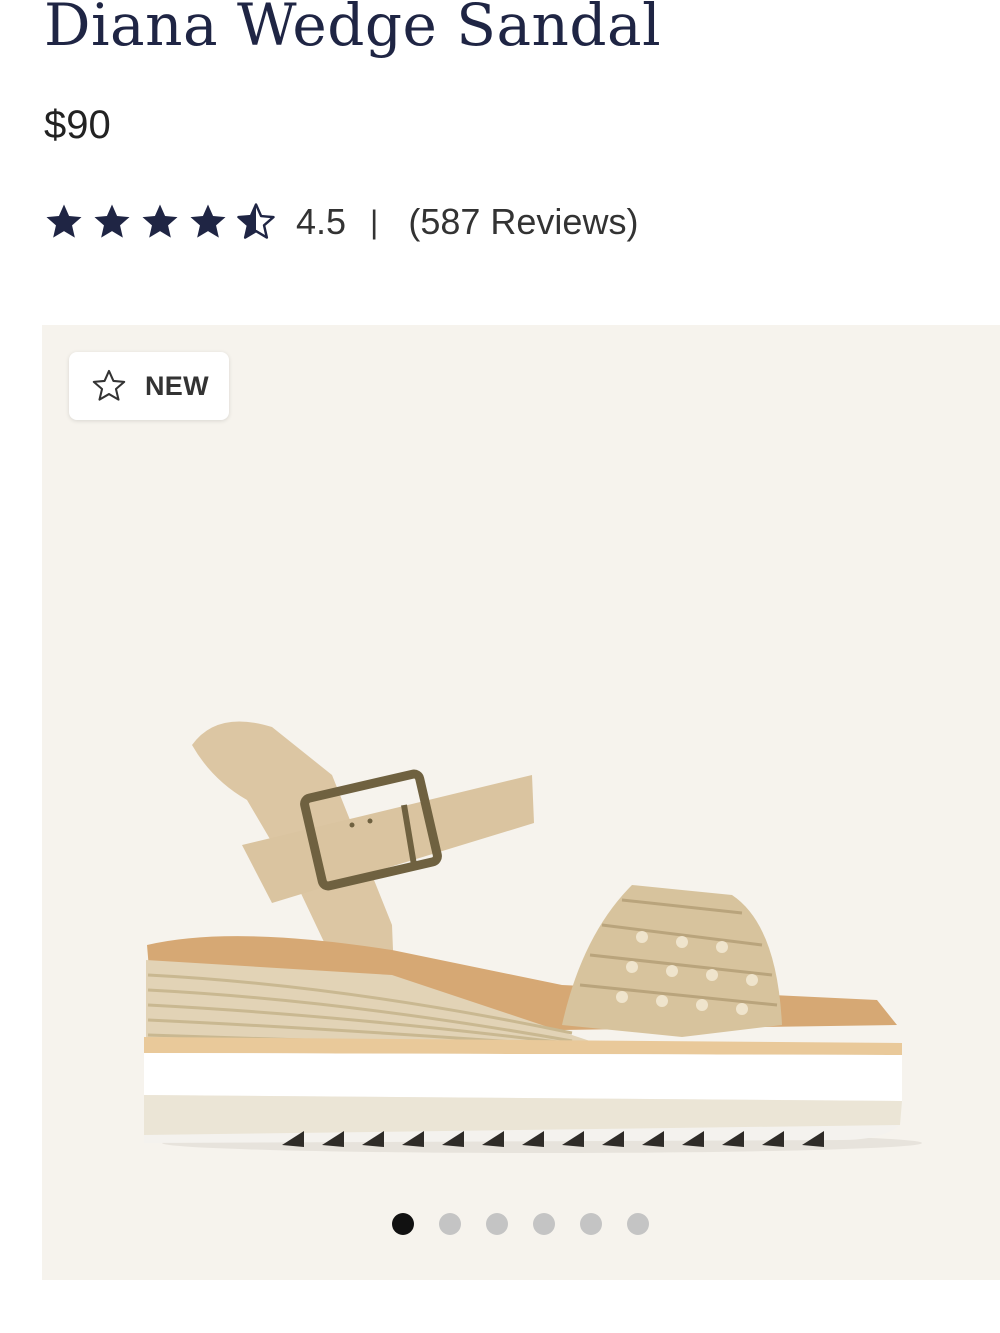 The image size is (1000, 1333). I want to click on reviews-count-link: (587 Reviews), so click(523, 222).